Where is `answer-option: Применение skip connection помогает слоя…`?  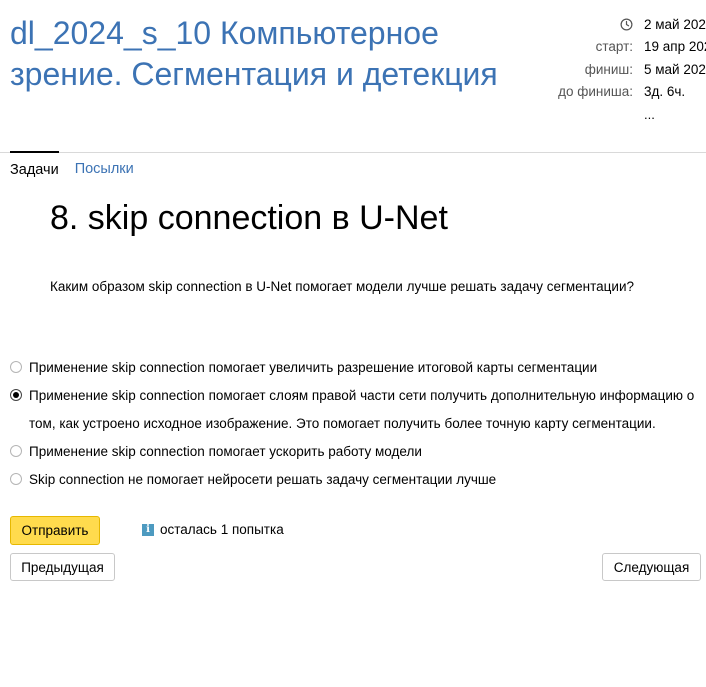 answer-option: Применение skip connection помогает слоя… is located at coordinates (356, 410).